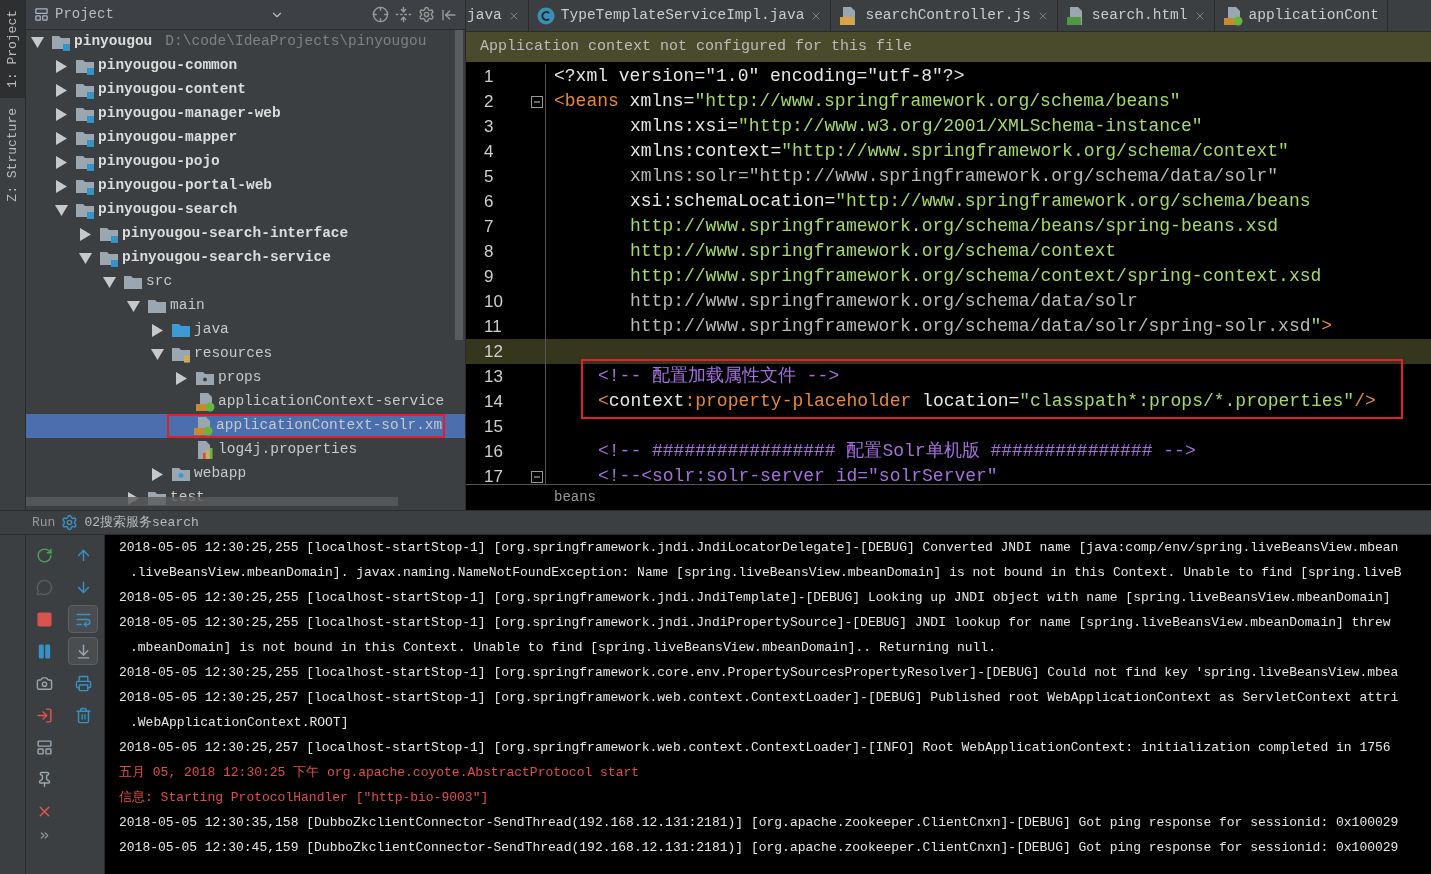 The width and height of the screenshot is (1431, 874). What do you see at coordinates (759, 673) in the screenshot?
I see `console-line: 2018-05-05 12:30:25,255 [localhost-startStop-1] [org.springframework.core.env.PropertySourcesPropertyResolver]-[DEBUG] Could not find key 'spring.liveBeansView.mbea` at bounding box center [759, 673].